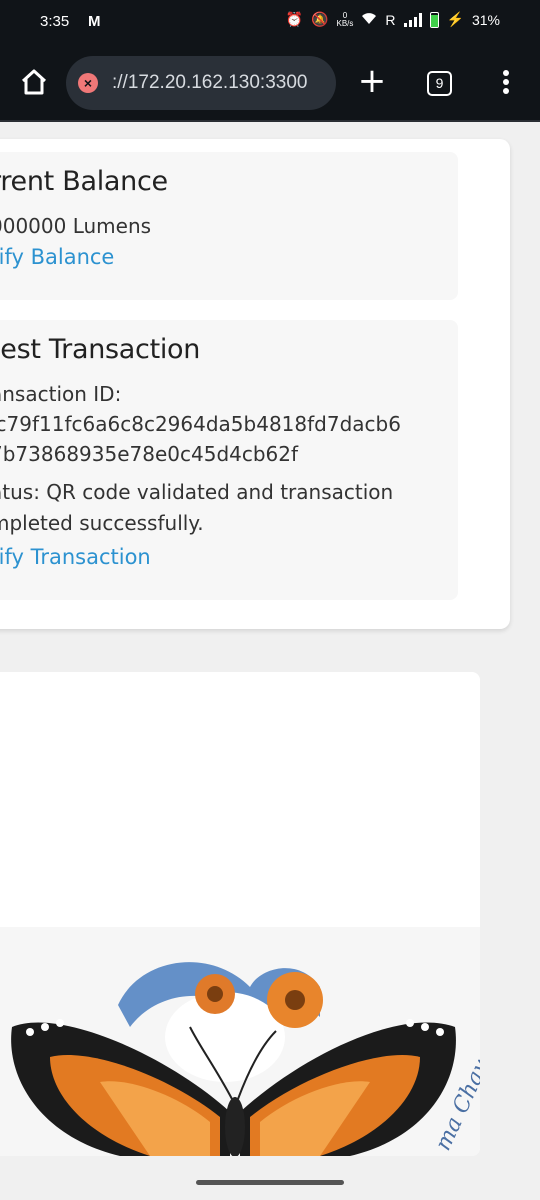  What do you see at coordinates (294, 19) in the screenshot?
I see `alarm-icon: ⏰` at bounding box center [294, 19].